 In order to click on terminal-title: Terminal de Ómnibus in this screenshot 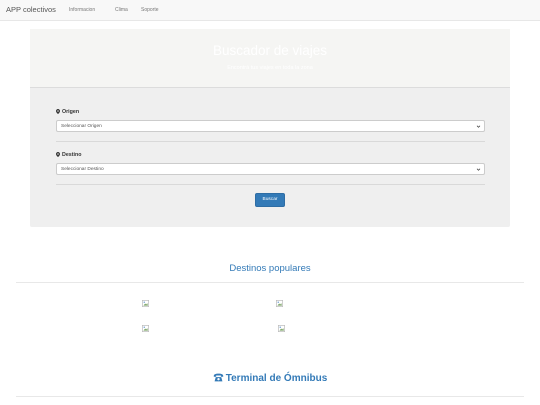, I will do `click(276, 378)`.